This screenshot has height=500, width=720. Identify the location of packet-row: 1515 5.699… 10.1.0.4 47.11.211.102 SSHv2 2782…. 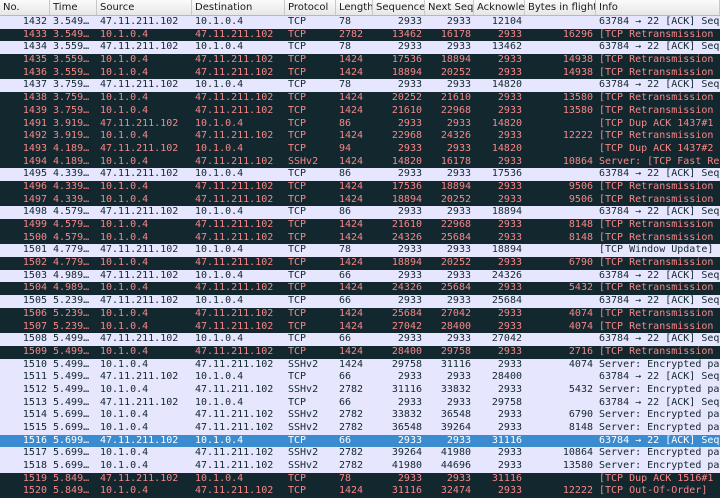
(360, 428).